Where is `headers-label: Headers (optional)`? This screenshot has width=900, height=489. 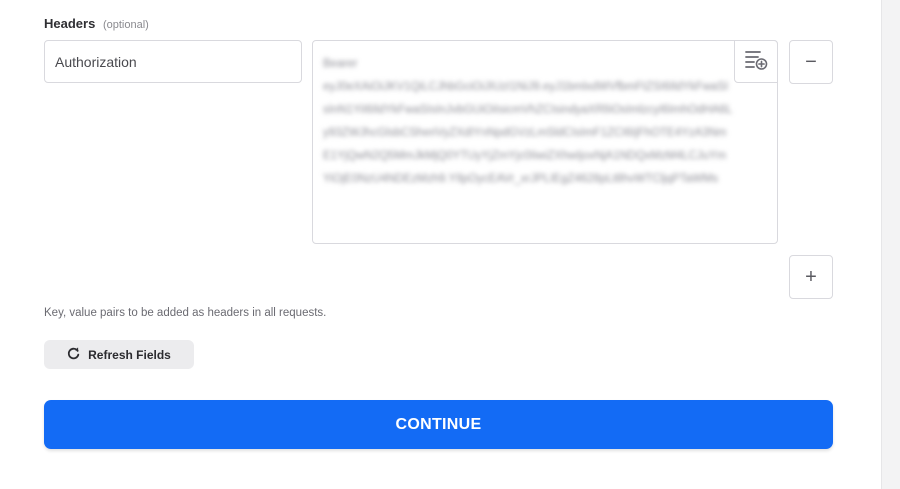 headers-label: Headers (optional) is located at coordinates (96, 23).